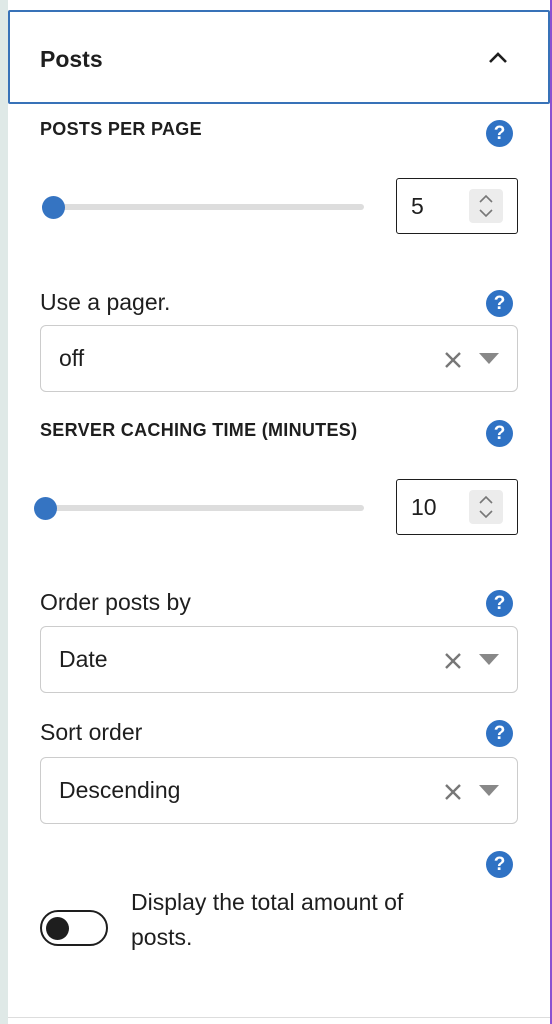 This screenshot has height=1024, width=552. What do you see at coordinates (424, 507) in the screenshot?
I see `caching-time-value: 10` at bounding box center [424, 507].